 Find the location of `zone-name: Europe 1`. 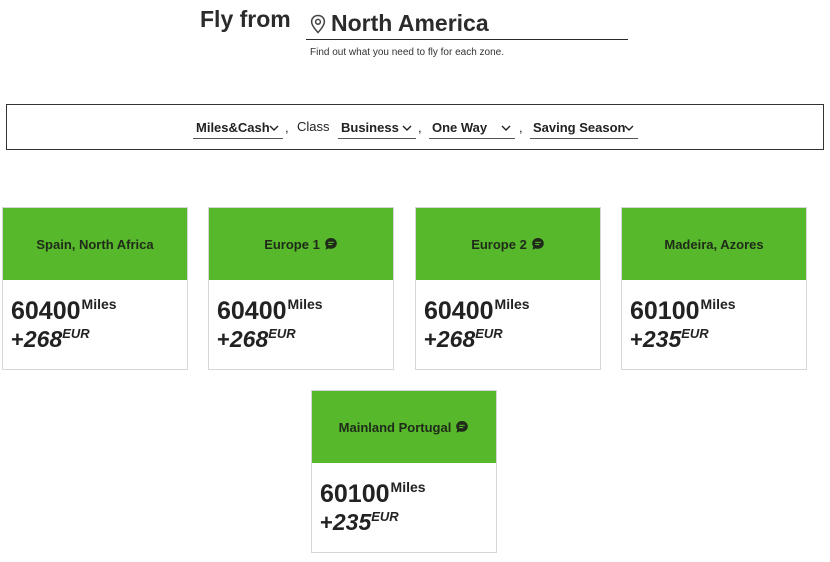

zone-name: Europe 1 is located at coordinates (292, 244).